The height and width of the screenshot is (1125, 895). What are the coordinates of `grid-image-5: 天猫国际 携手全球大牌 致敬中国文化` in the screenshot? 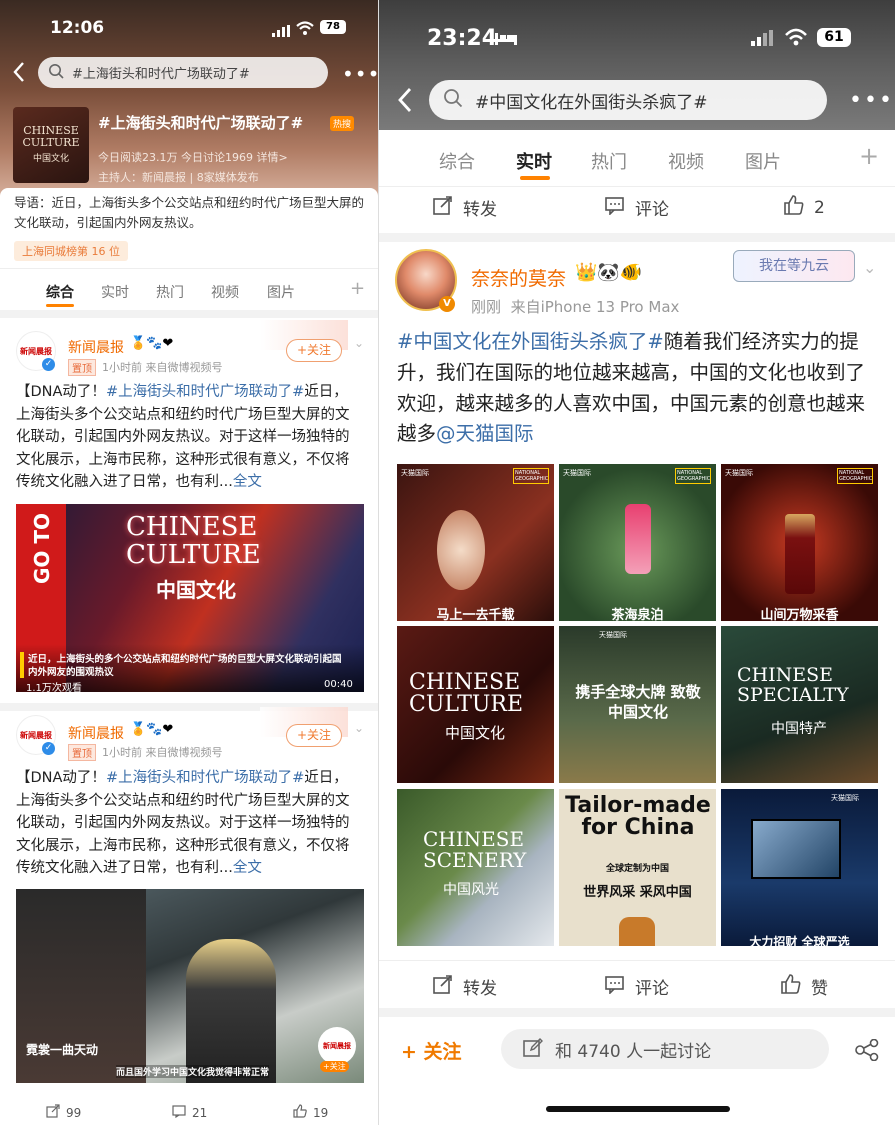 It's located at (637, 704).